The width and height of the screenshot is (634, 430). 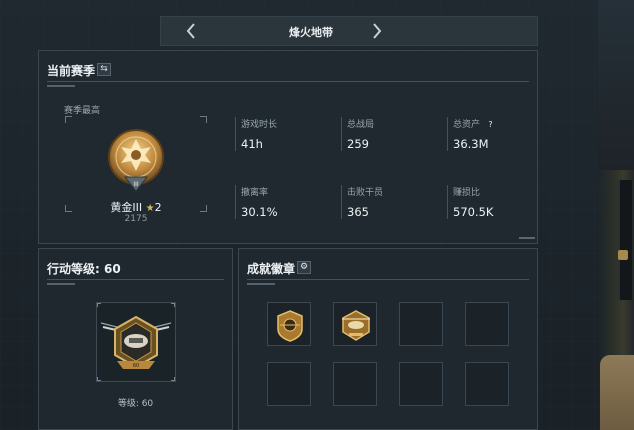 I want to click on stat-total-assets: 总资产? 36.3M, so click(x=474, y=134).